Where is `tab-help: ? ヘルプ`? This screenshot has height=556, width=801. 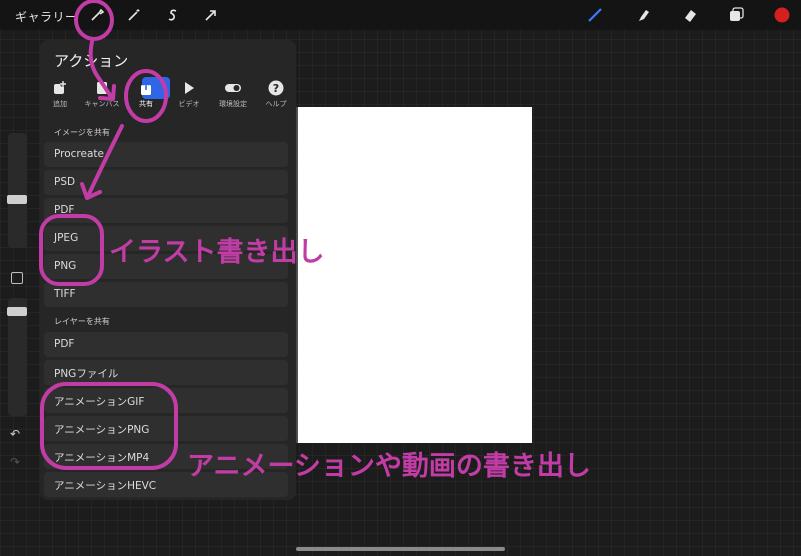
tab-help: ? ヘルプ is located at coordinates (276, 94).